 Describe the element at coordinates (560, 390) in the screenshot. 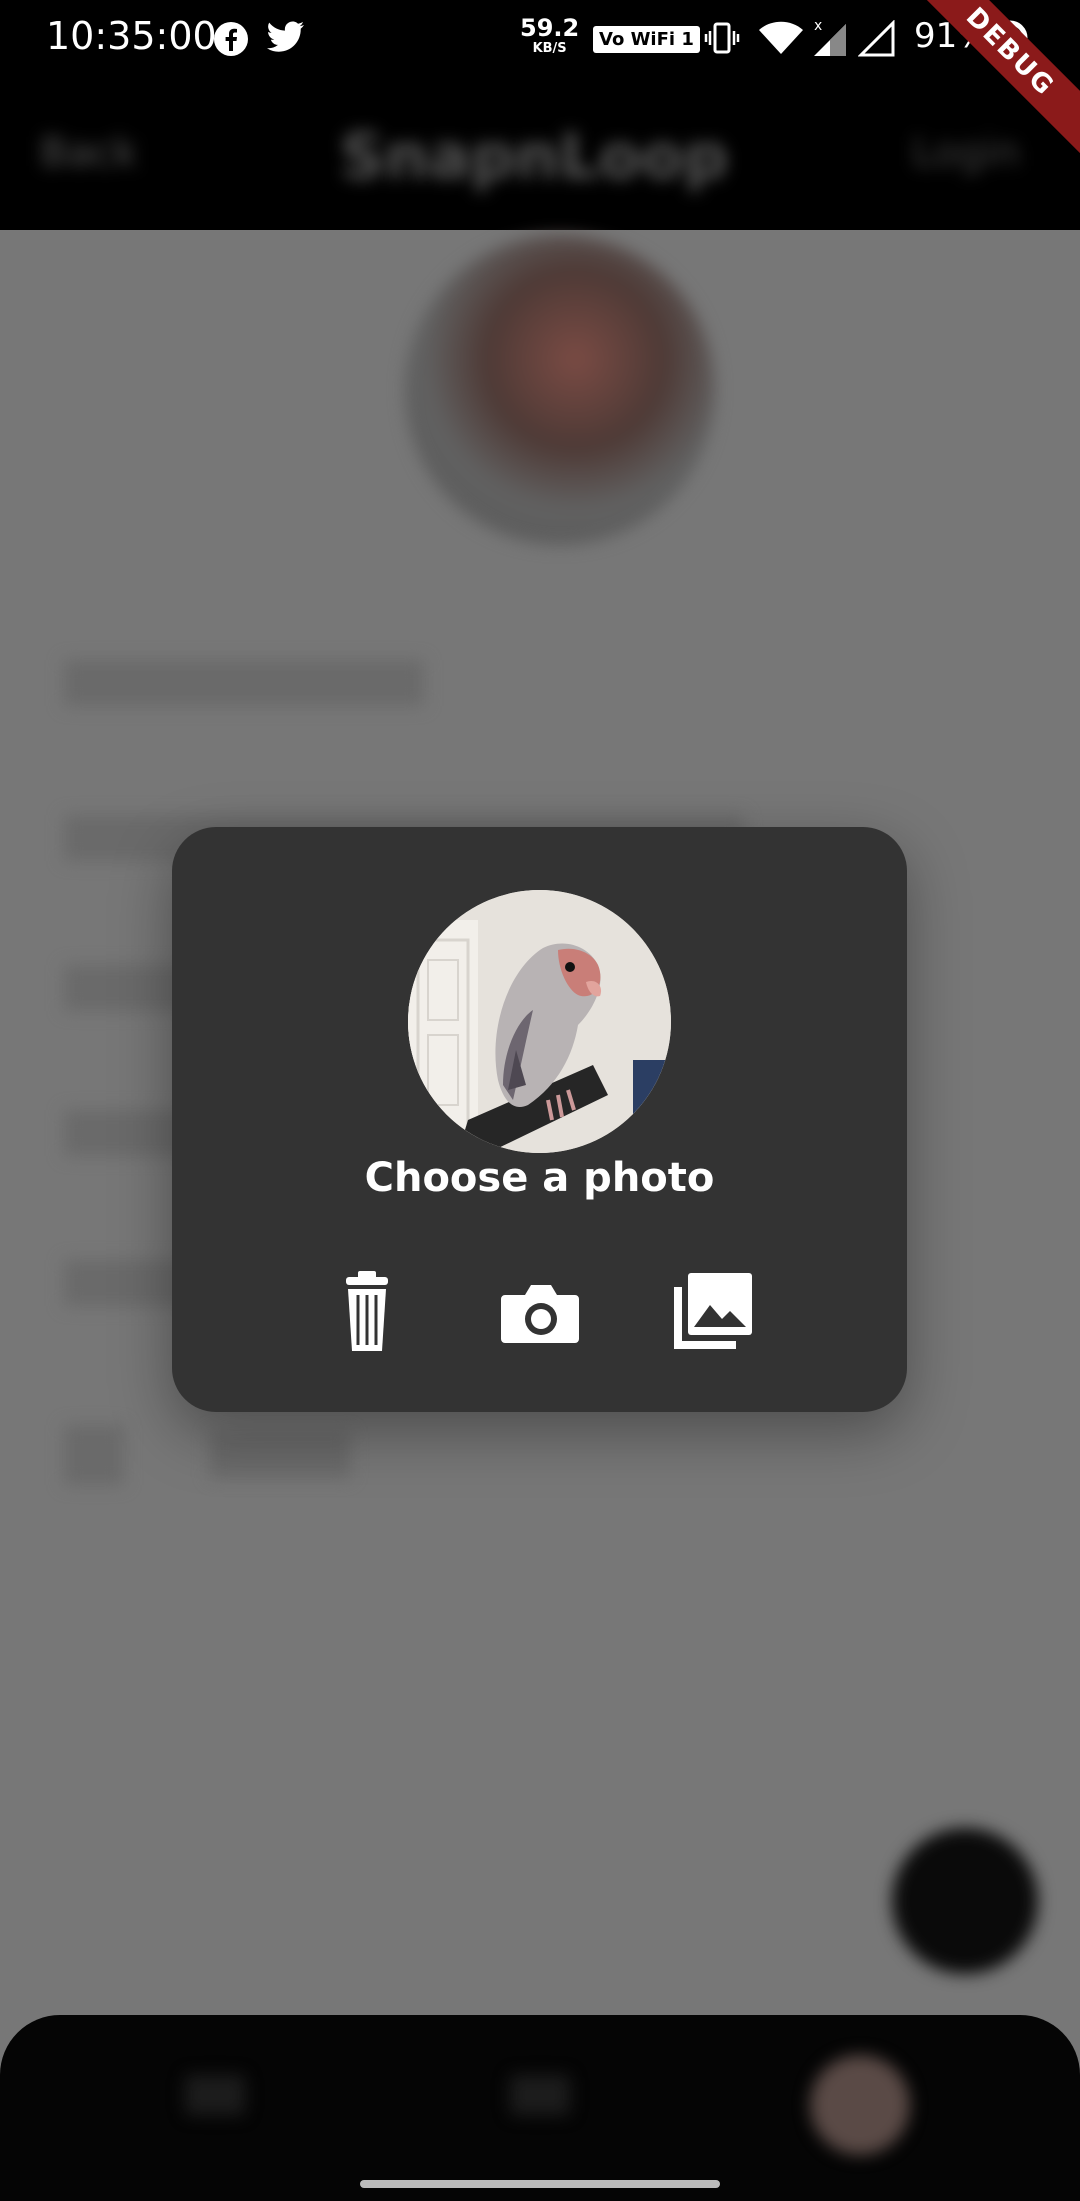

I see `profile-avatar` at that location.